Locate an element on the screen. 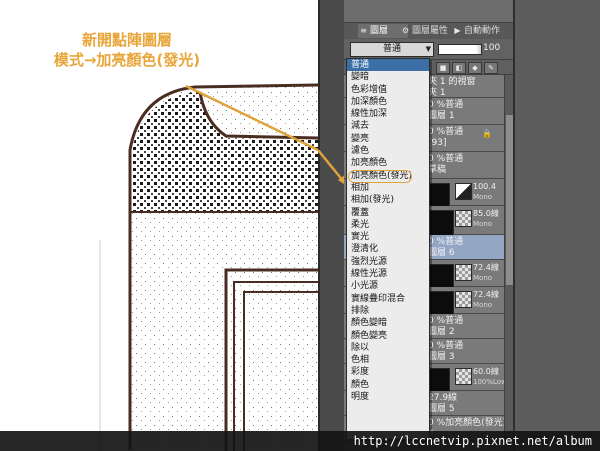 The width and height of the screenshot is (600, 451). blend-menu-item: 相加 is located at coordinates (388, 188).